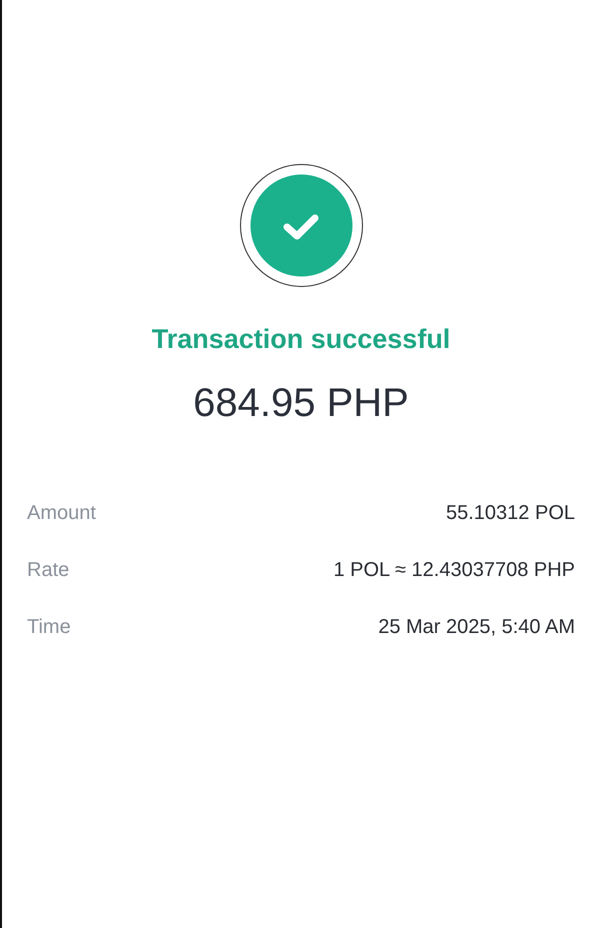 This screenshot has width=600, height=928. What do you see at coordinates (61, 513) in the screenshot?
I see `detail-label: Amount` at bounding box center [61, 513].